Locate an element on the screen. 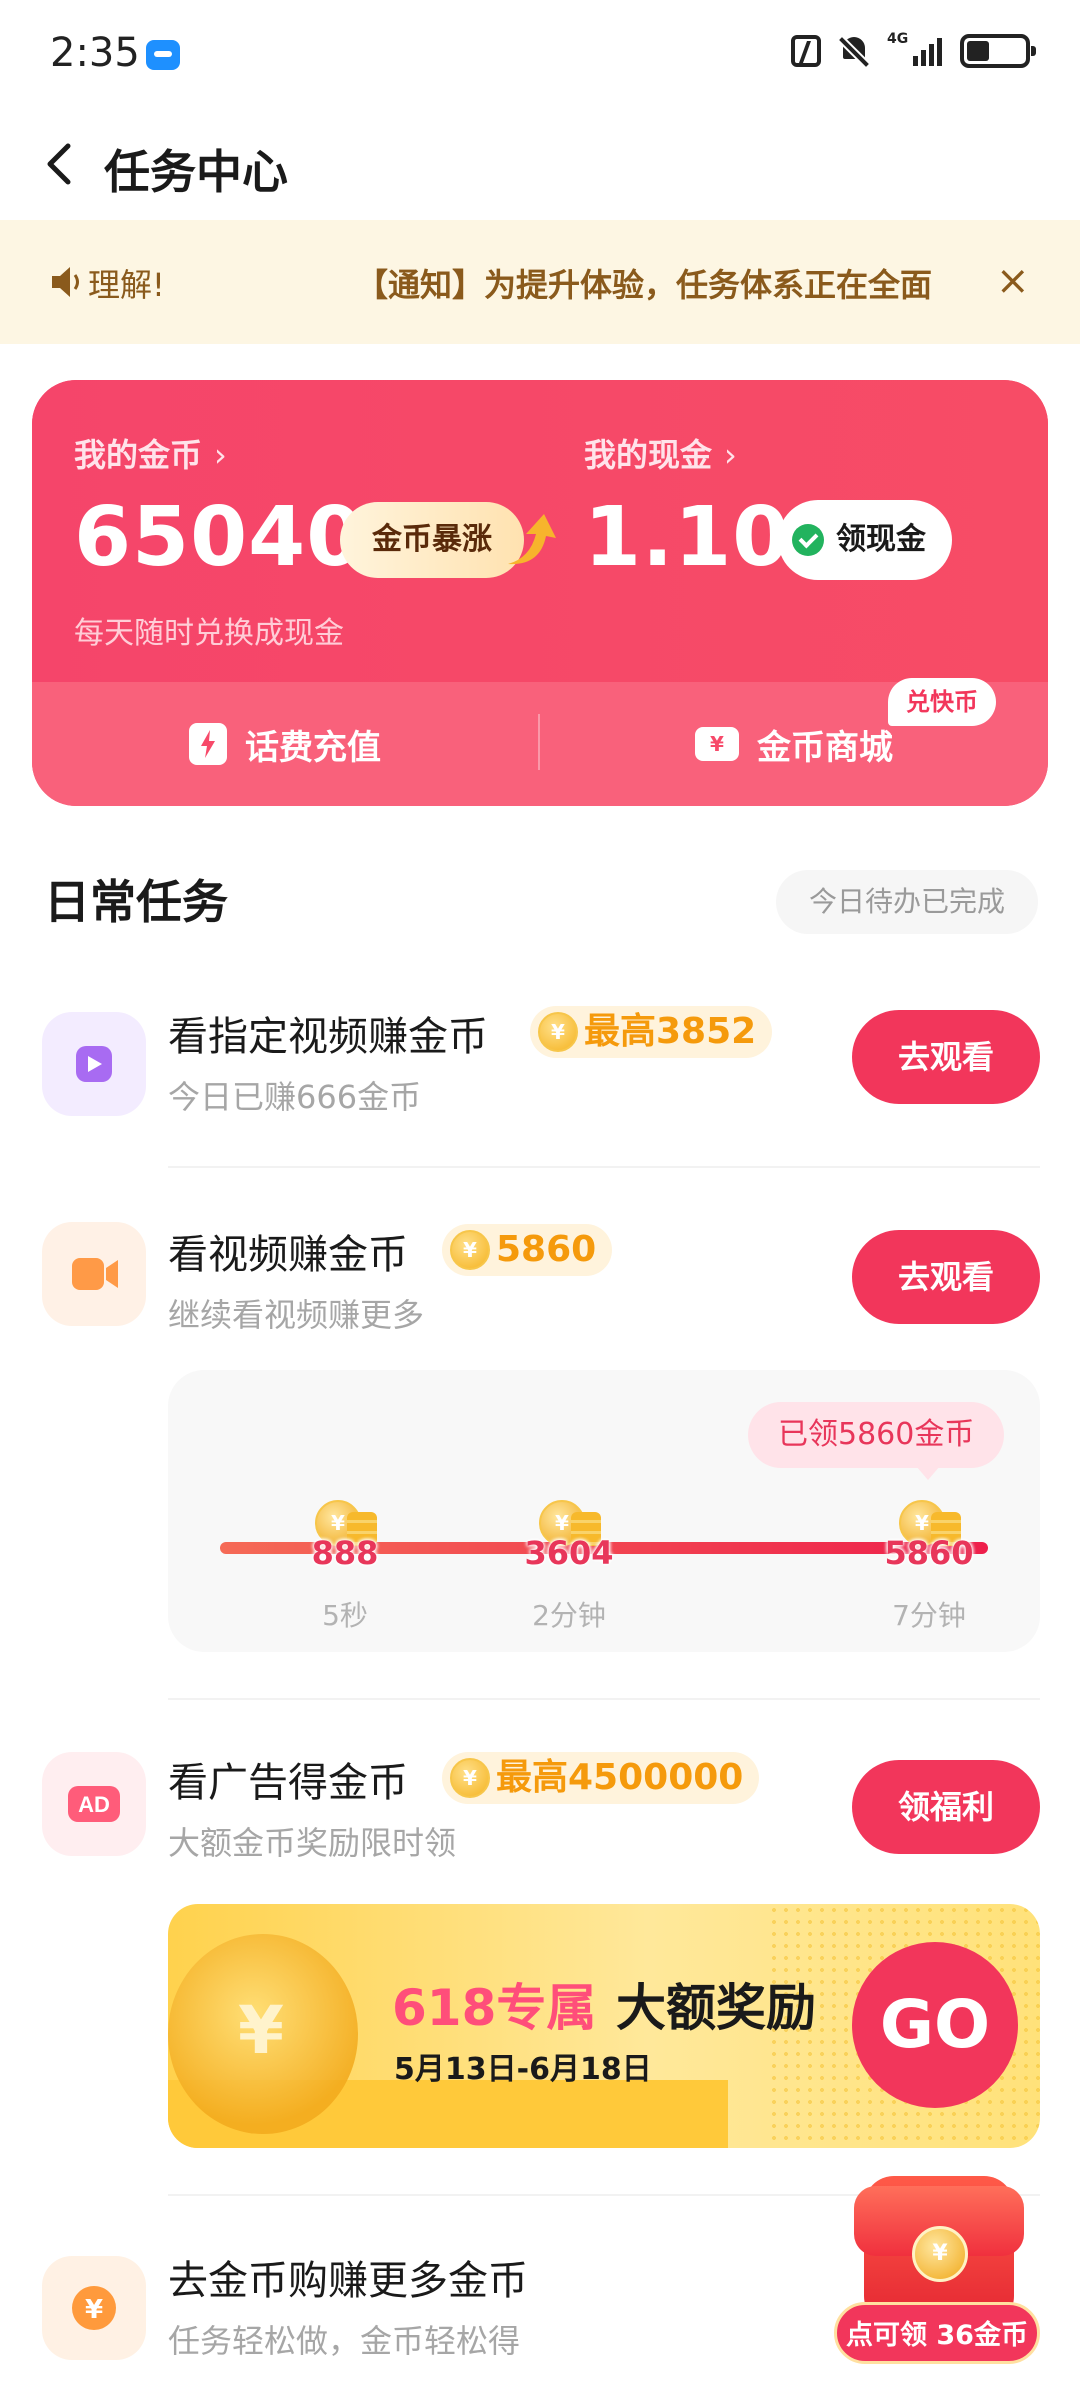 The width and height of the screenshot is (1080, 2400). yen-coin-icon: ¥ is located at coordinates (94, 2308).